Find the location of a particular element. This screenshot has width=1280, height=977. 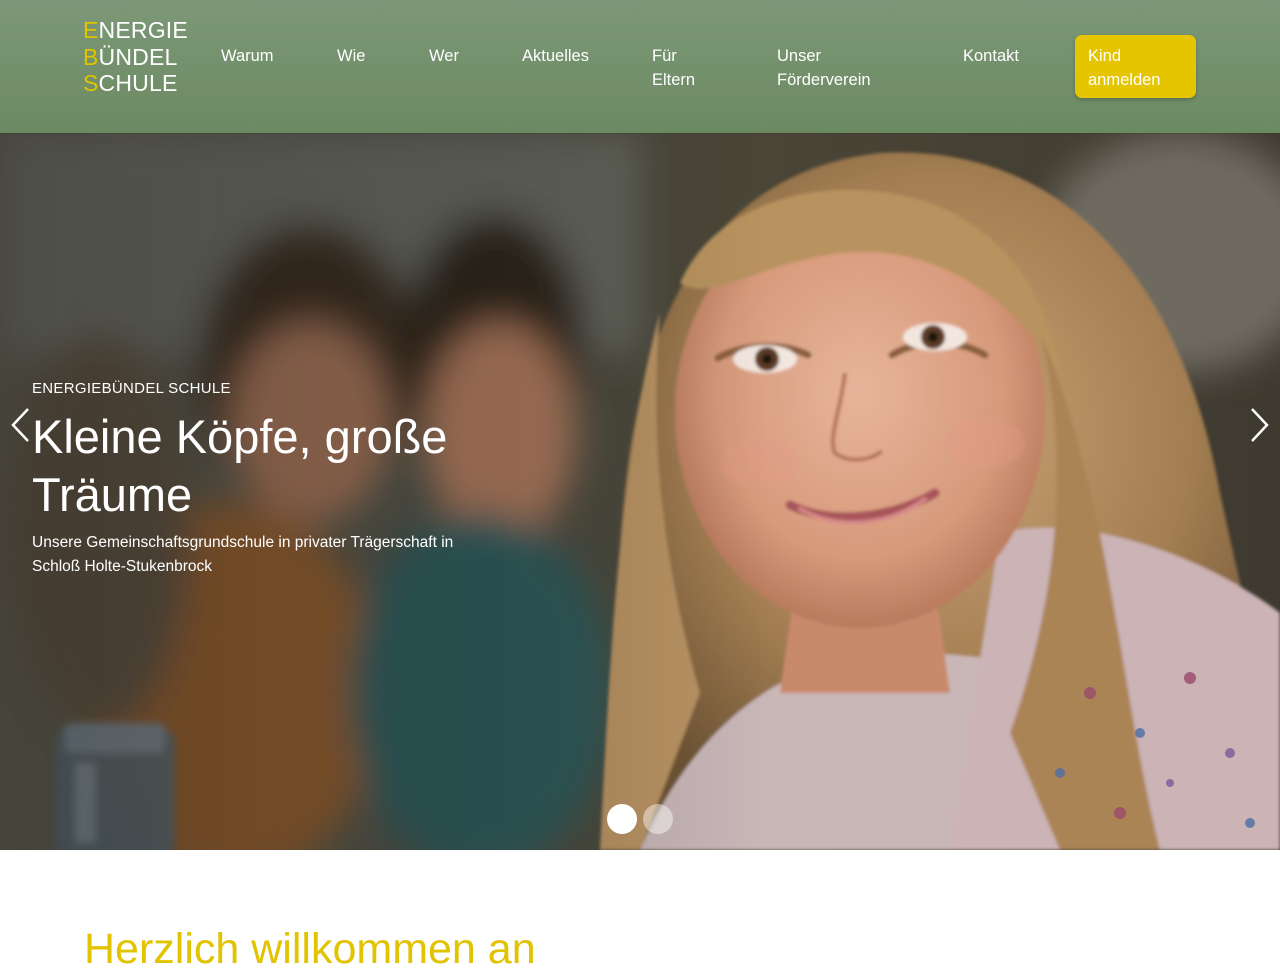

chevron-right-icon is located at coordinates (1260, 425).